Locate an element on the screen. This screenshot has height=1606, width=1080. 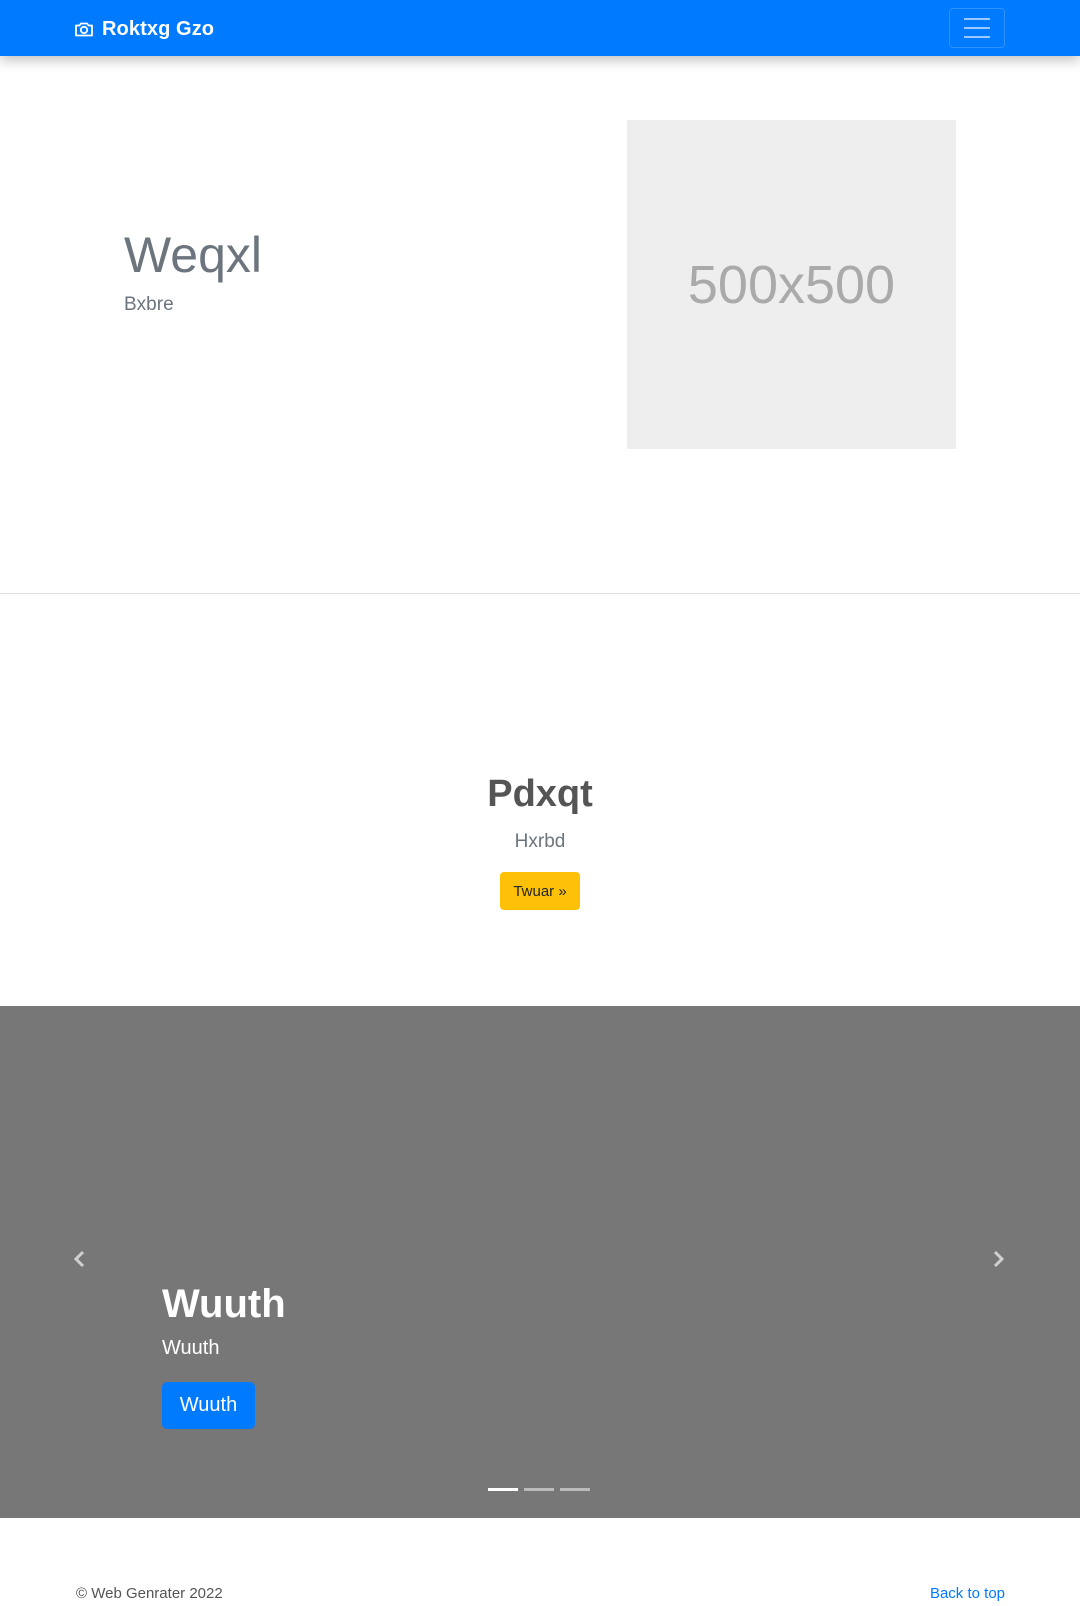
camera-icon is located at coordinates (84, 29).